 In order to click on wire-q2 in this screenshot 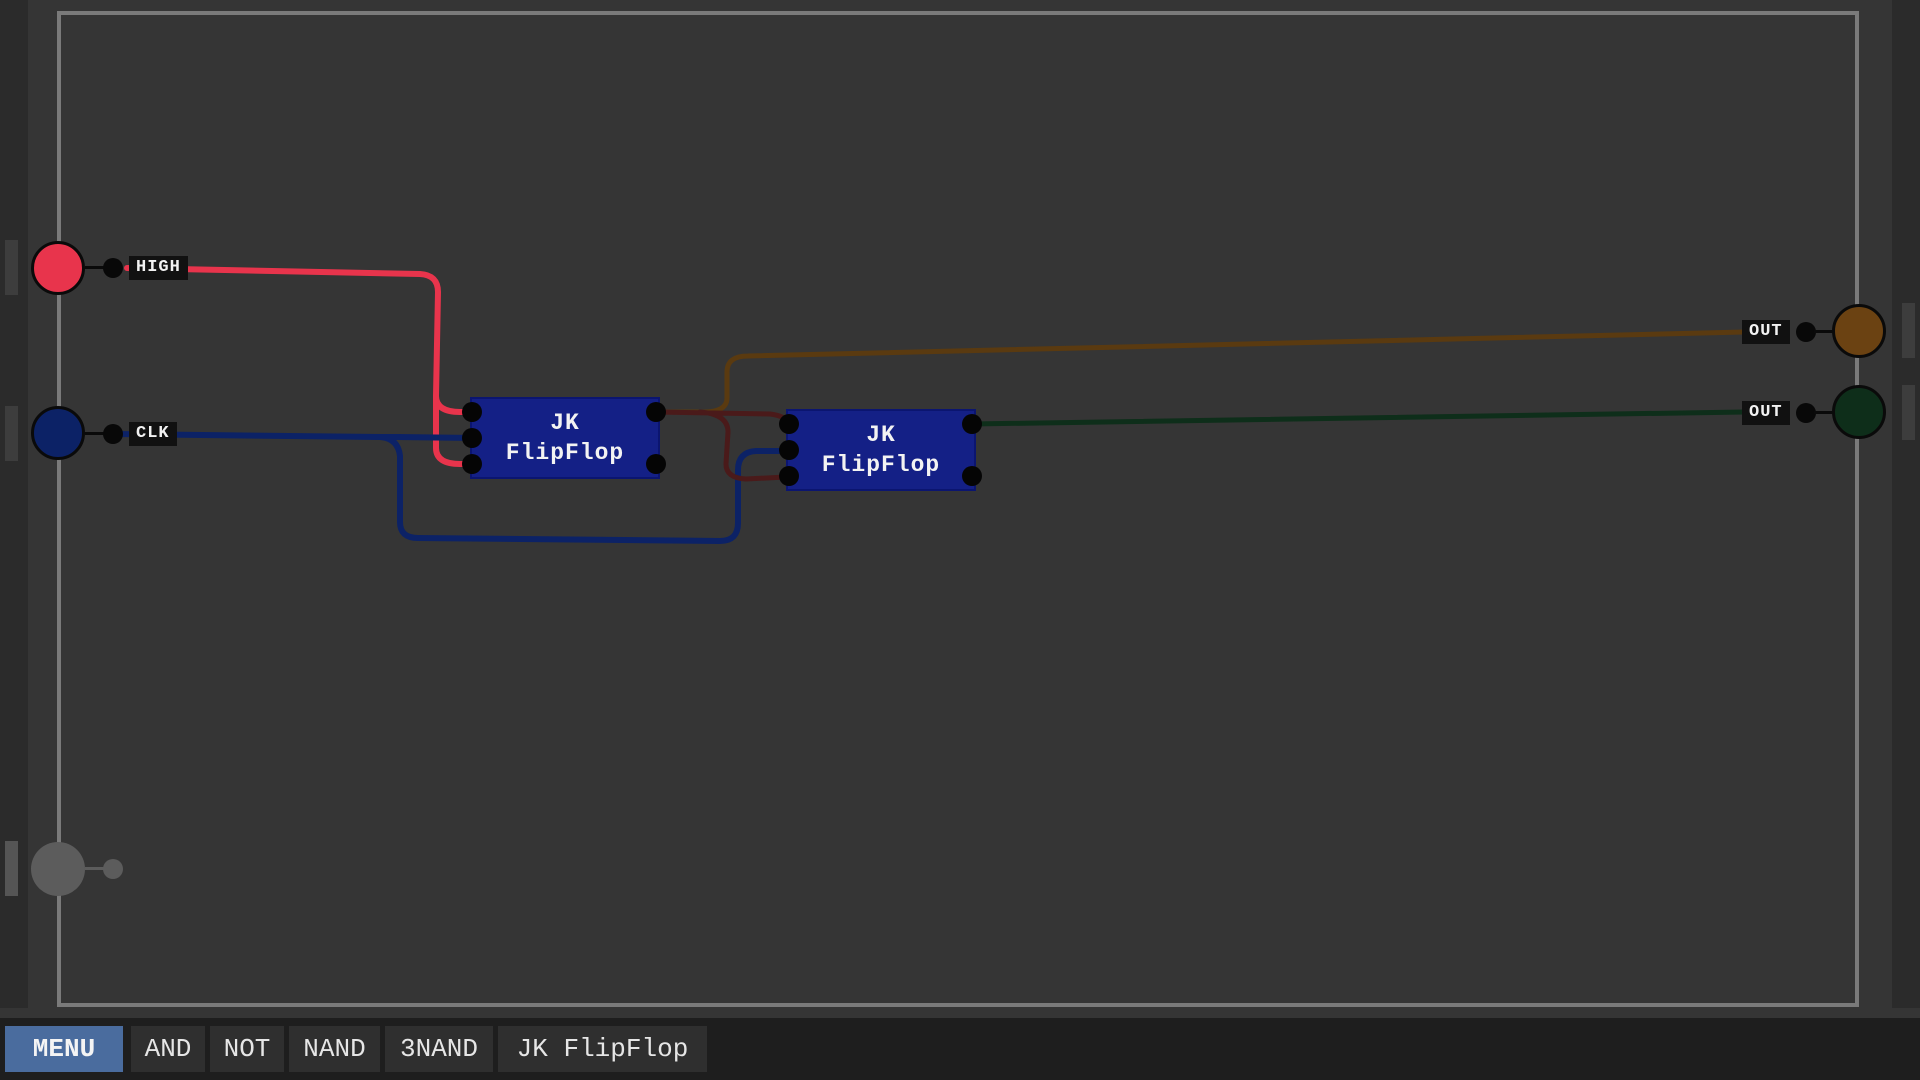, I will do `click(1358, 418)`.